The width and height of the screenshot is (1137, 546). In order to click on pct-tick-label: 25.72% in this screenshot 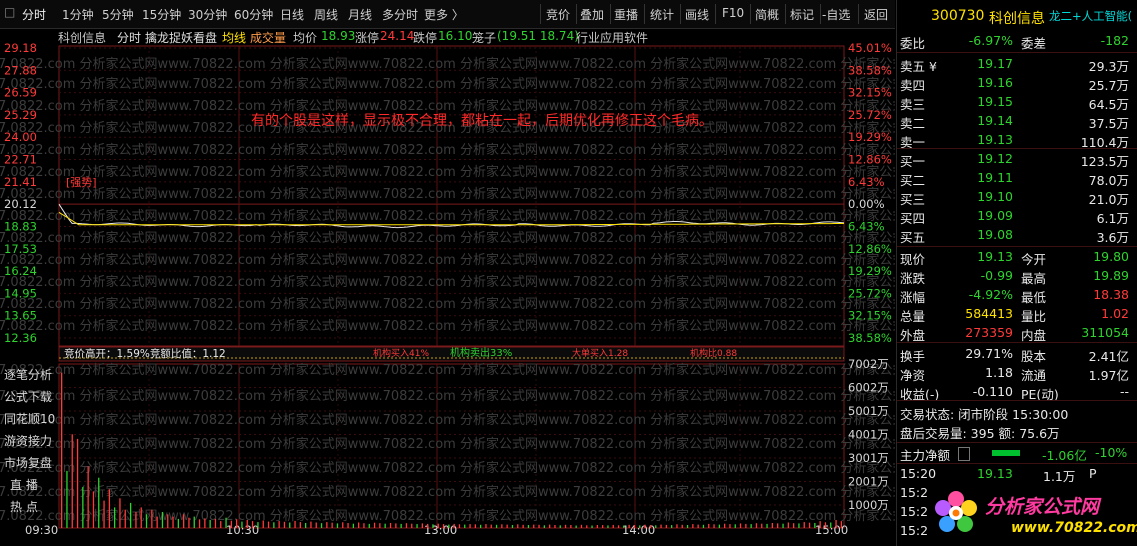, I will do `click(870, 293)`.